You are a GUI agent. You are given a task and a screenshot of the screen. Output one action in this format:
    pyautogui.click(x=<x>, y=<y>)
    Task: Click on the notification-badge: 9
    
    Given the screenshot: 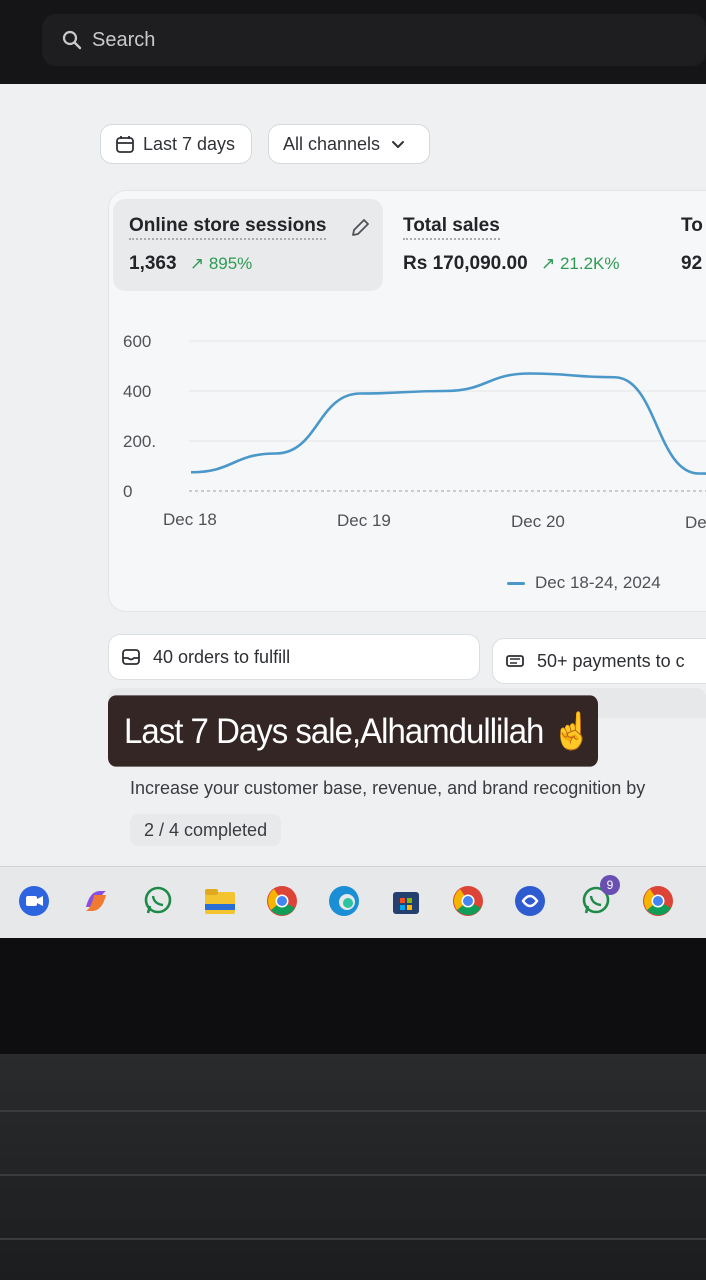 What is the action you would take?
    pyautogui.click(x=610, y=885)
    